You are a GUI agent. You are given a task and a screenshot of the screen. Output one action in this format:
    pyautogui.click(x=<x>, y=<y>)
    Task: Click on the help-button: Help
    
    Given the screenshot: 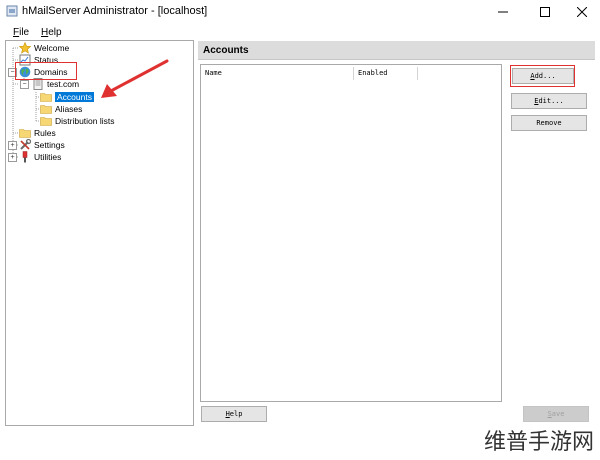 What is the action you would take?
    pyautogui.click(x=234, y=414)
    